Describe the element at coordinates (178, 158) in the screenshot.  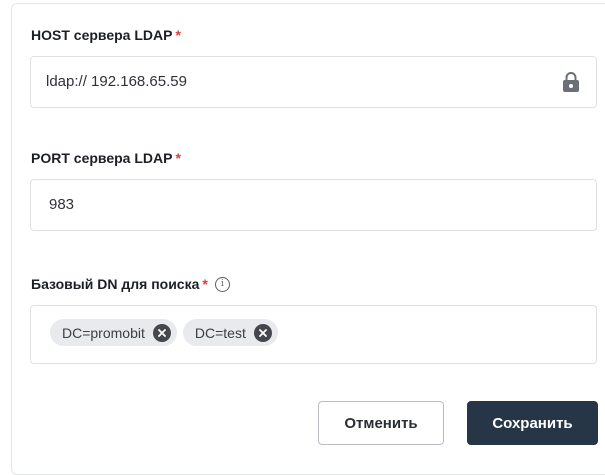
I see `port-required-mark: *` at that location.